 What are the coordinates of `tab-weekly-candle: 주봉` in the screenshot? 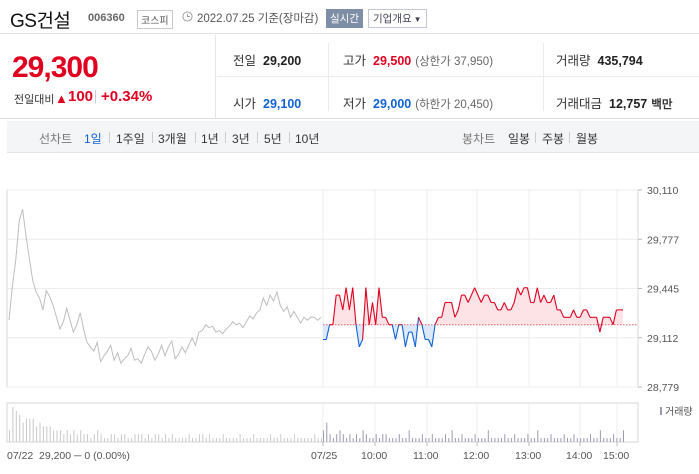 It's located at (553, 138).